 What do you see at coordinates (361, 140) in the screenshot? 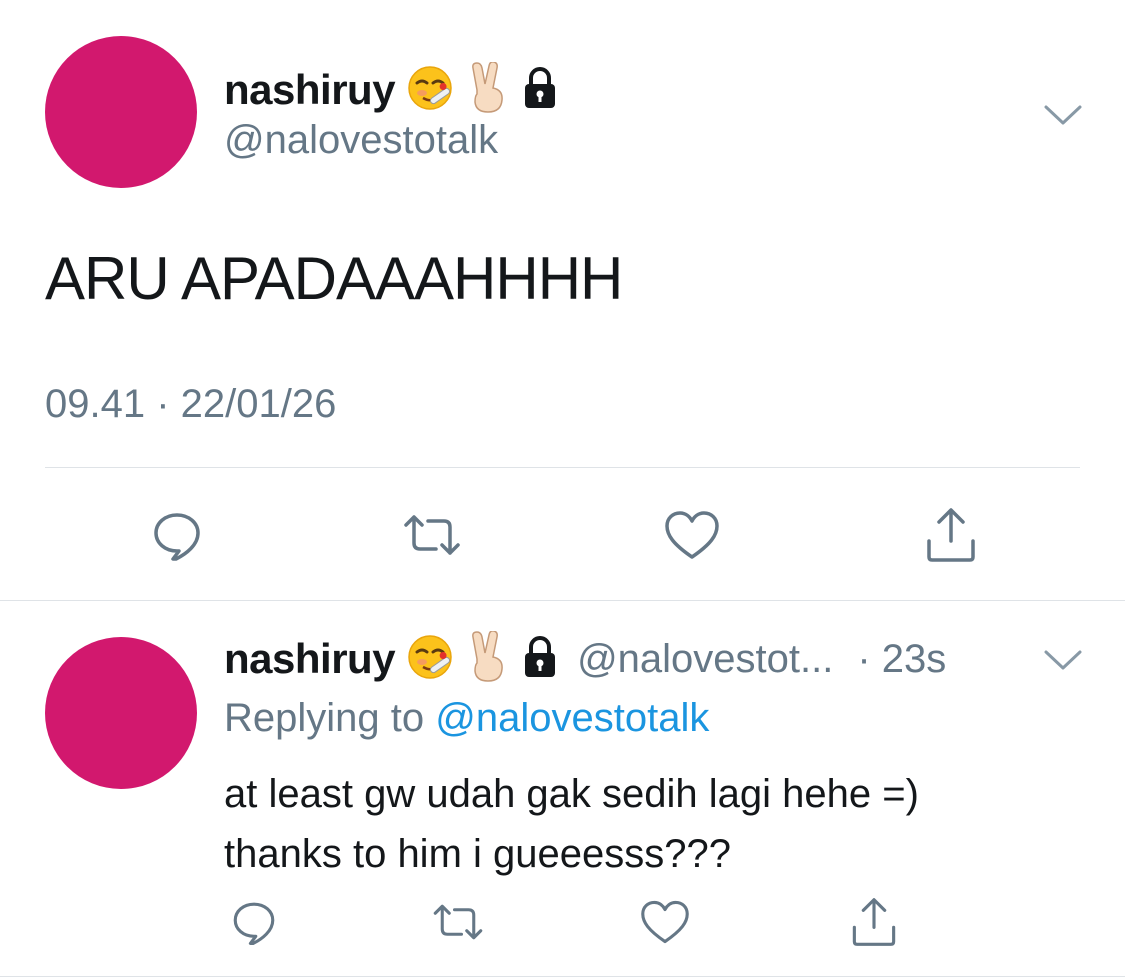
I see `user-handle: @nalovestotalk` at bounding box center [361, 140].